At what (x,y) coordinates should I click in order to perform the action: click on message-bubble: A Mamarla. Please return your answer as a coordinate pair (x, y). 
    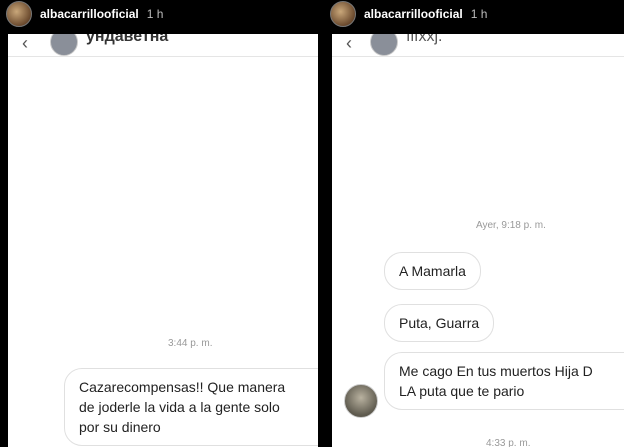
    Looking at the image, I should click on (432, 271).